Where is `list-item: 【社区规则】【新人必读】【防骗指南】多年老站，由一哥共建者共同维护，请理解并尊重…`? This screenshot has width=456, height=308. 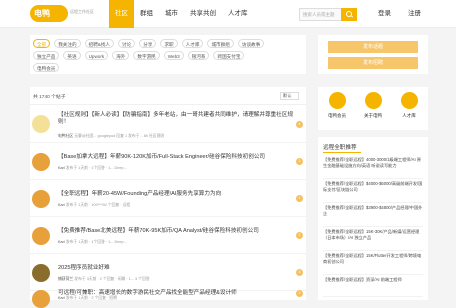
list-item: 【社区规则】【新人必读】【防骗指南】多年老站，由一哥共建者共同维护，请理解并尊重… is located at coordinates (168, 125).